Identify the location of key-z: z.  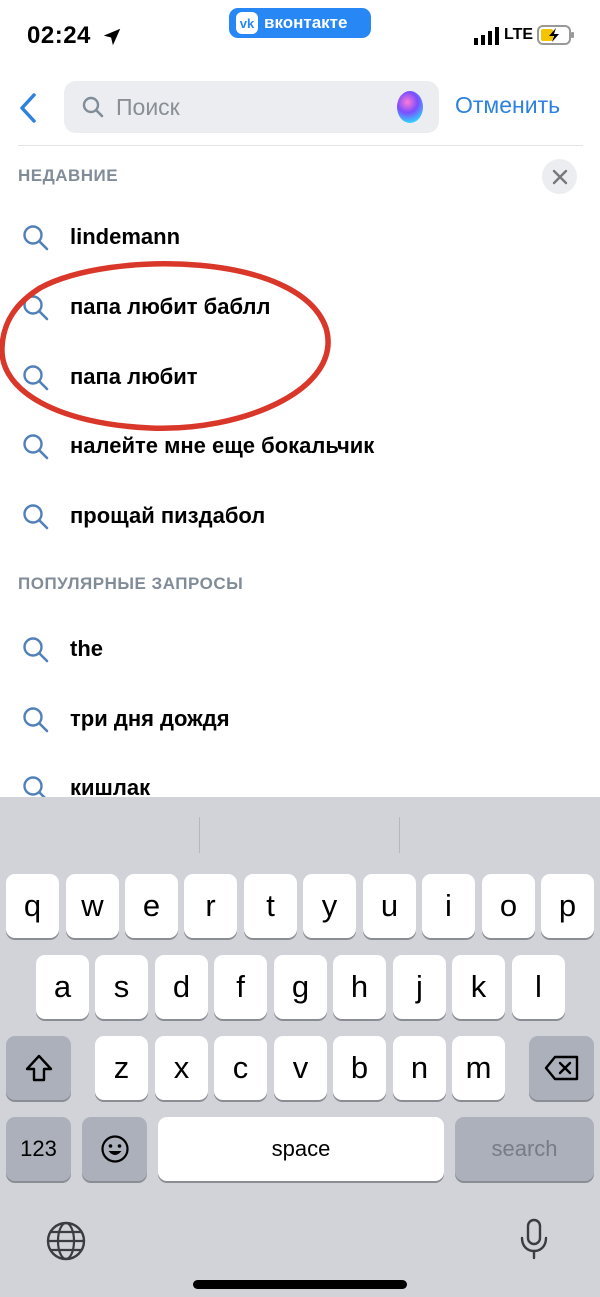
(121, 1068).